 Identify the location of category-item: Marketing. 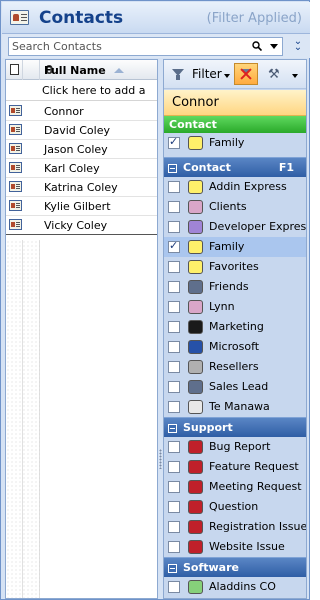
(235, 327).